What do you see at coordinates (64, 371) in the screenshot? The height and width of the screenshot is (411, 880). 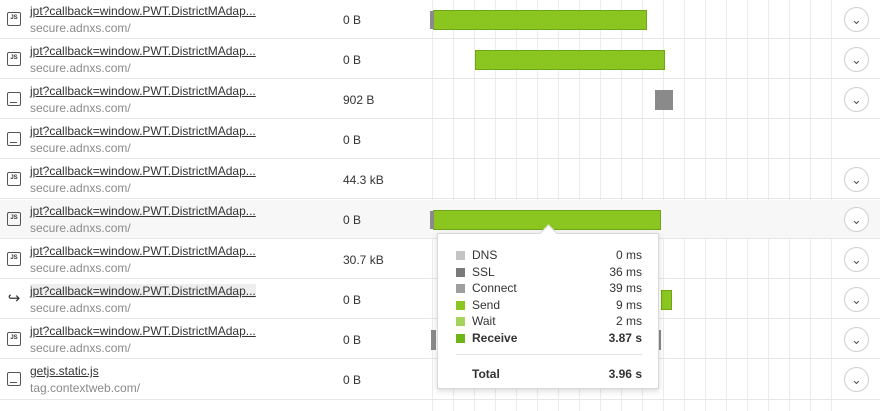 I see `request-name-link: getjs.static.js` at bounding box center [64, 371].